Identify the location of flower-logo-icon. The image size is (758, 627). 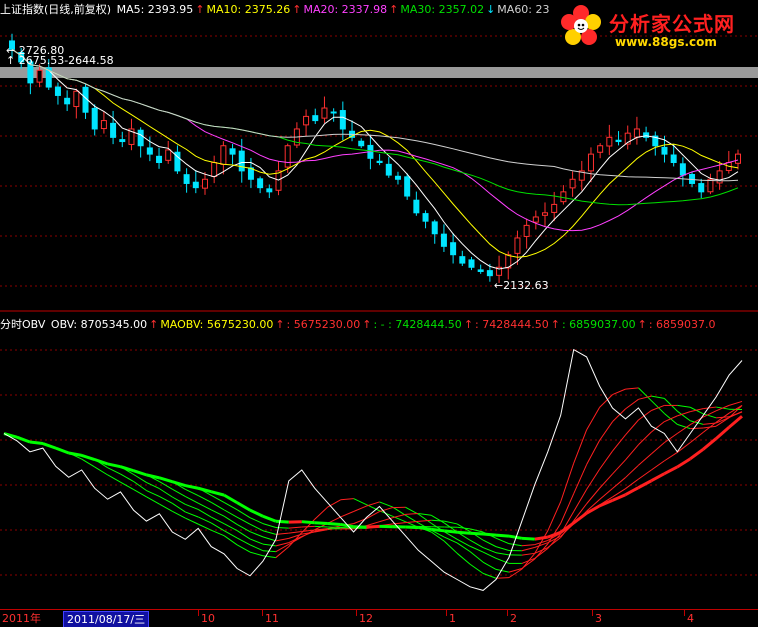
(581, 25).